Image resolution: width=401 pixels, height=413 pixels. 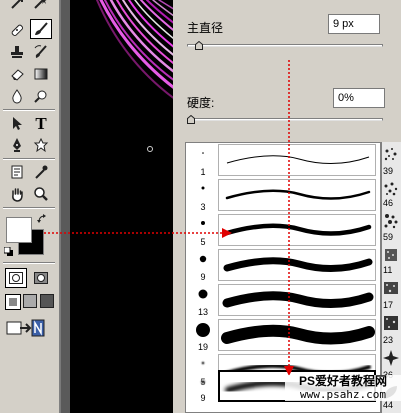 What do you see at coordinates (17, 6) in the screenshot?
I see `slice-tool-icon` at bounding box center [17, 6].